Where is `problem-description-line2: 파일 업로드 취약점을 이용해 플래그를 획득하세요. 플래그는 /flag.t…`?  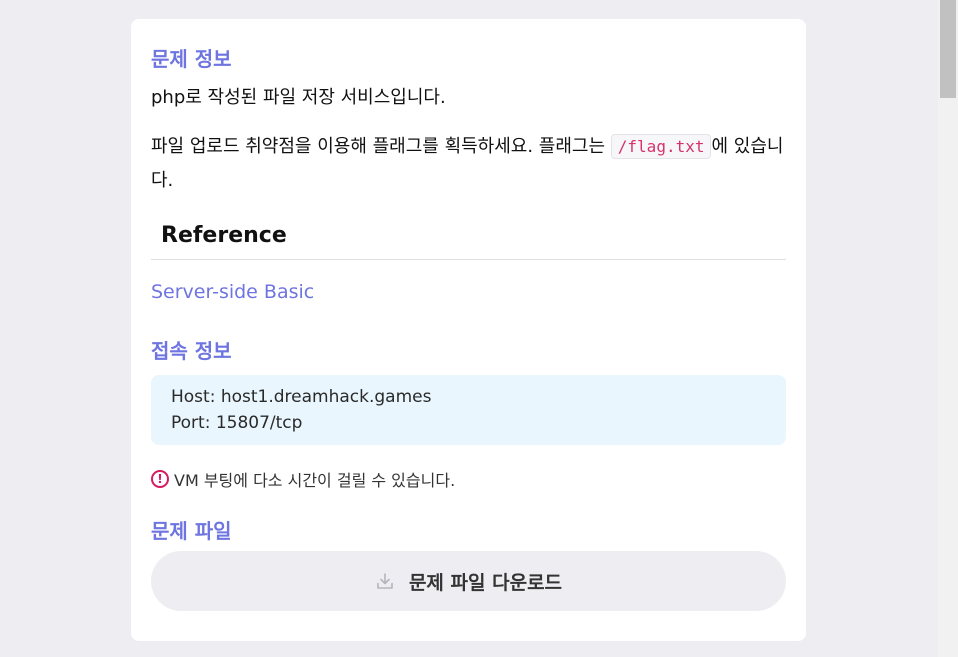 problem-description-line2: 파일 업로드 취약점을 이용해 플래그를 획득하세요. 플래그는 /flag.t… is located at coordinates (468, 164).